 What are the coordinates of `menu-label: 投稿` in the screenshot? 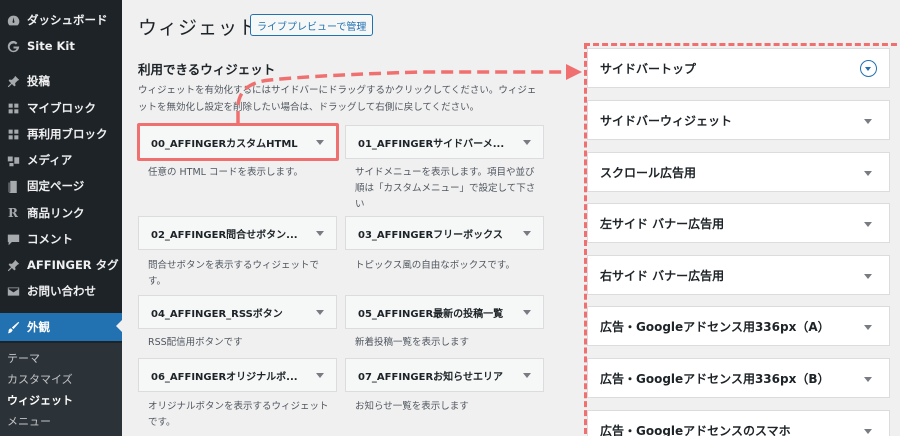 It's located at (38, 81).